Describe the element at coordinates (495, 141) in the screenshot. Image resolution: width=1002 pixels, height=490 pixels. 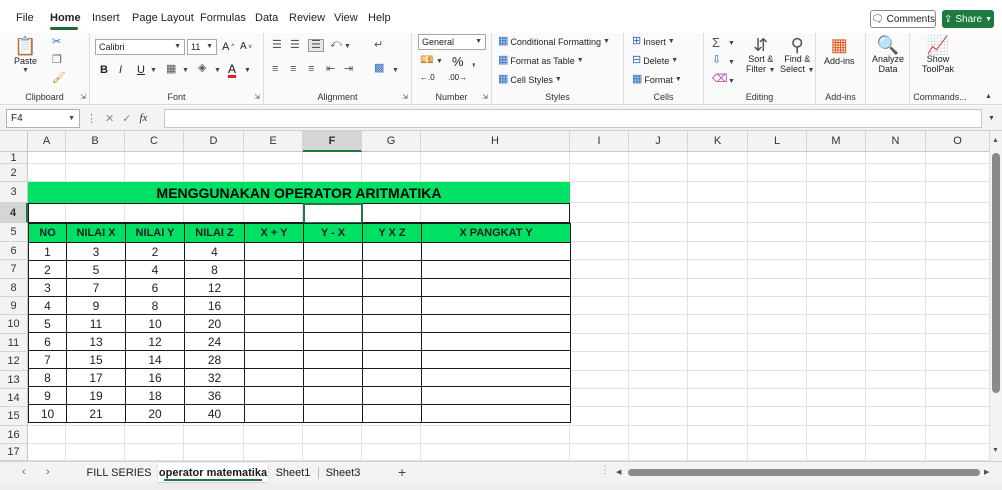
I see `column-header-h: H` at that location.